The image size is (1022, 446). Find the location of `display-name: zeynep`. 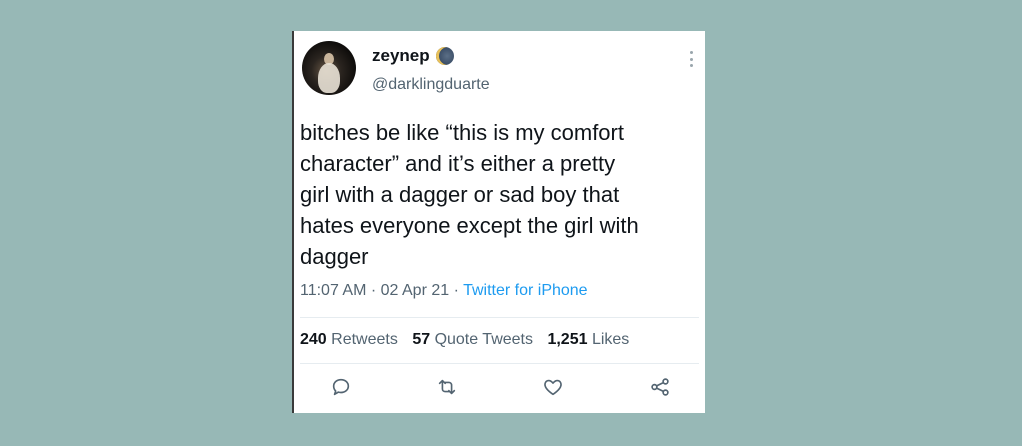

display-name: zeynep is located at coordinates (401, 56).